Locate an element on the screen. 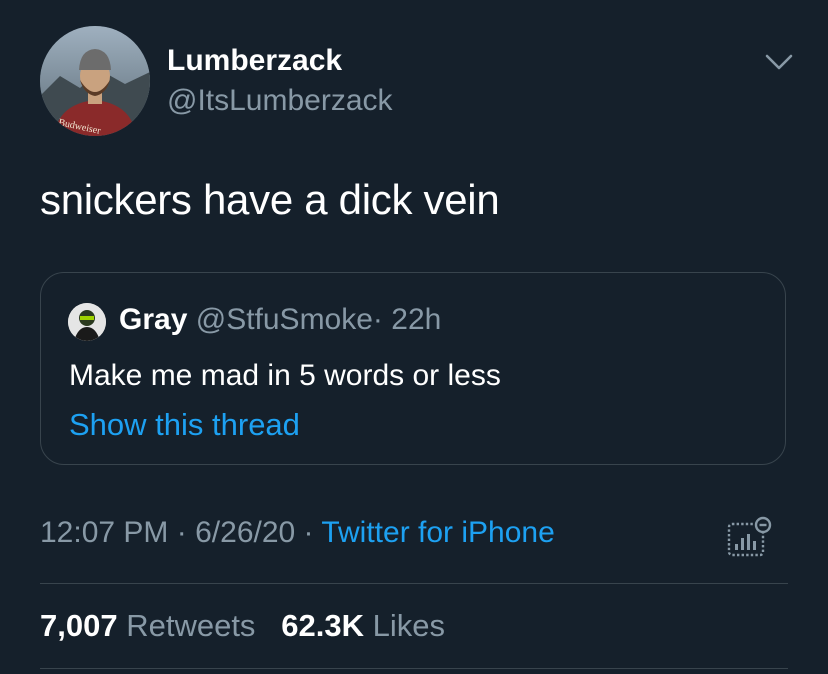 The width and height of the screenshot is (828, 674). author-name: Lumberzack is located at coordinates (254, 61).